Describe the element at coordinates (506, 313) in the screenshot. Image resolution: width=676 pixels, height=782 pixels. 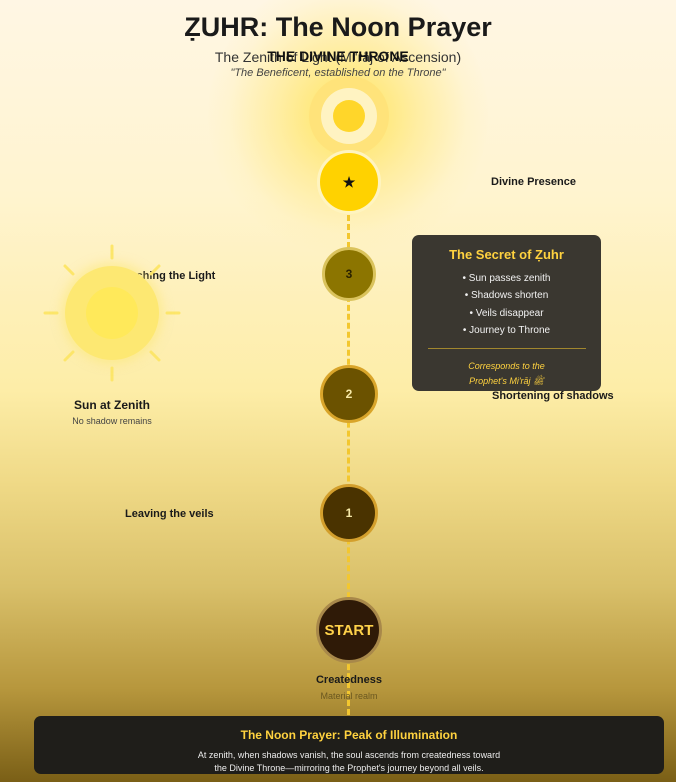
I see `secret-item: • Veils disappear` at that location.